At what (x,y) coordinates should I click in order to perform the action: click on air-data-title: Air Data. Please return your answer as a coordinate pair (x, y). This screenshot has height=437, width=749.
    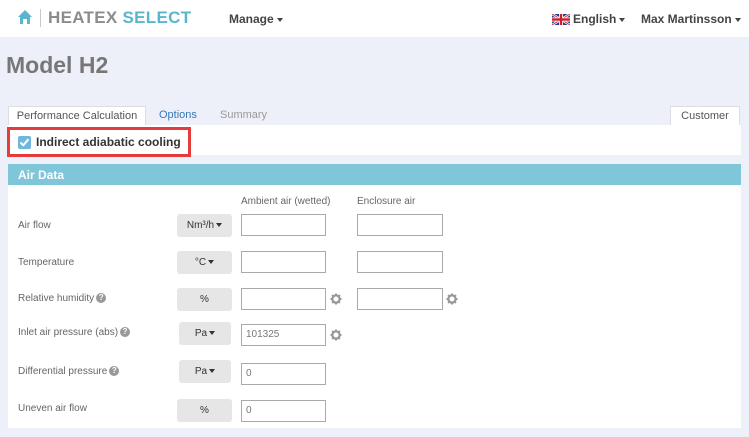
    Looking at the image, I should click on (41, 175).